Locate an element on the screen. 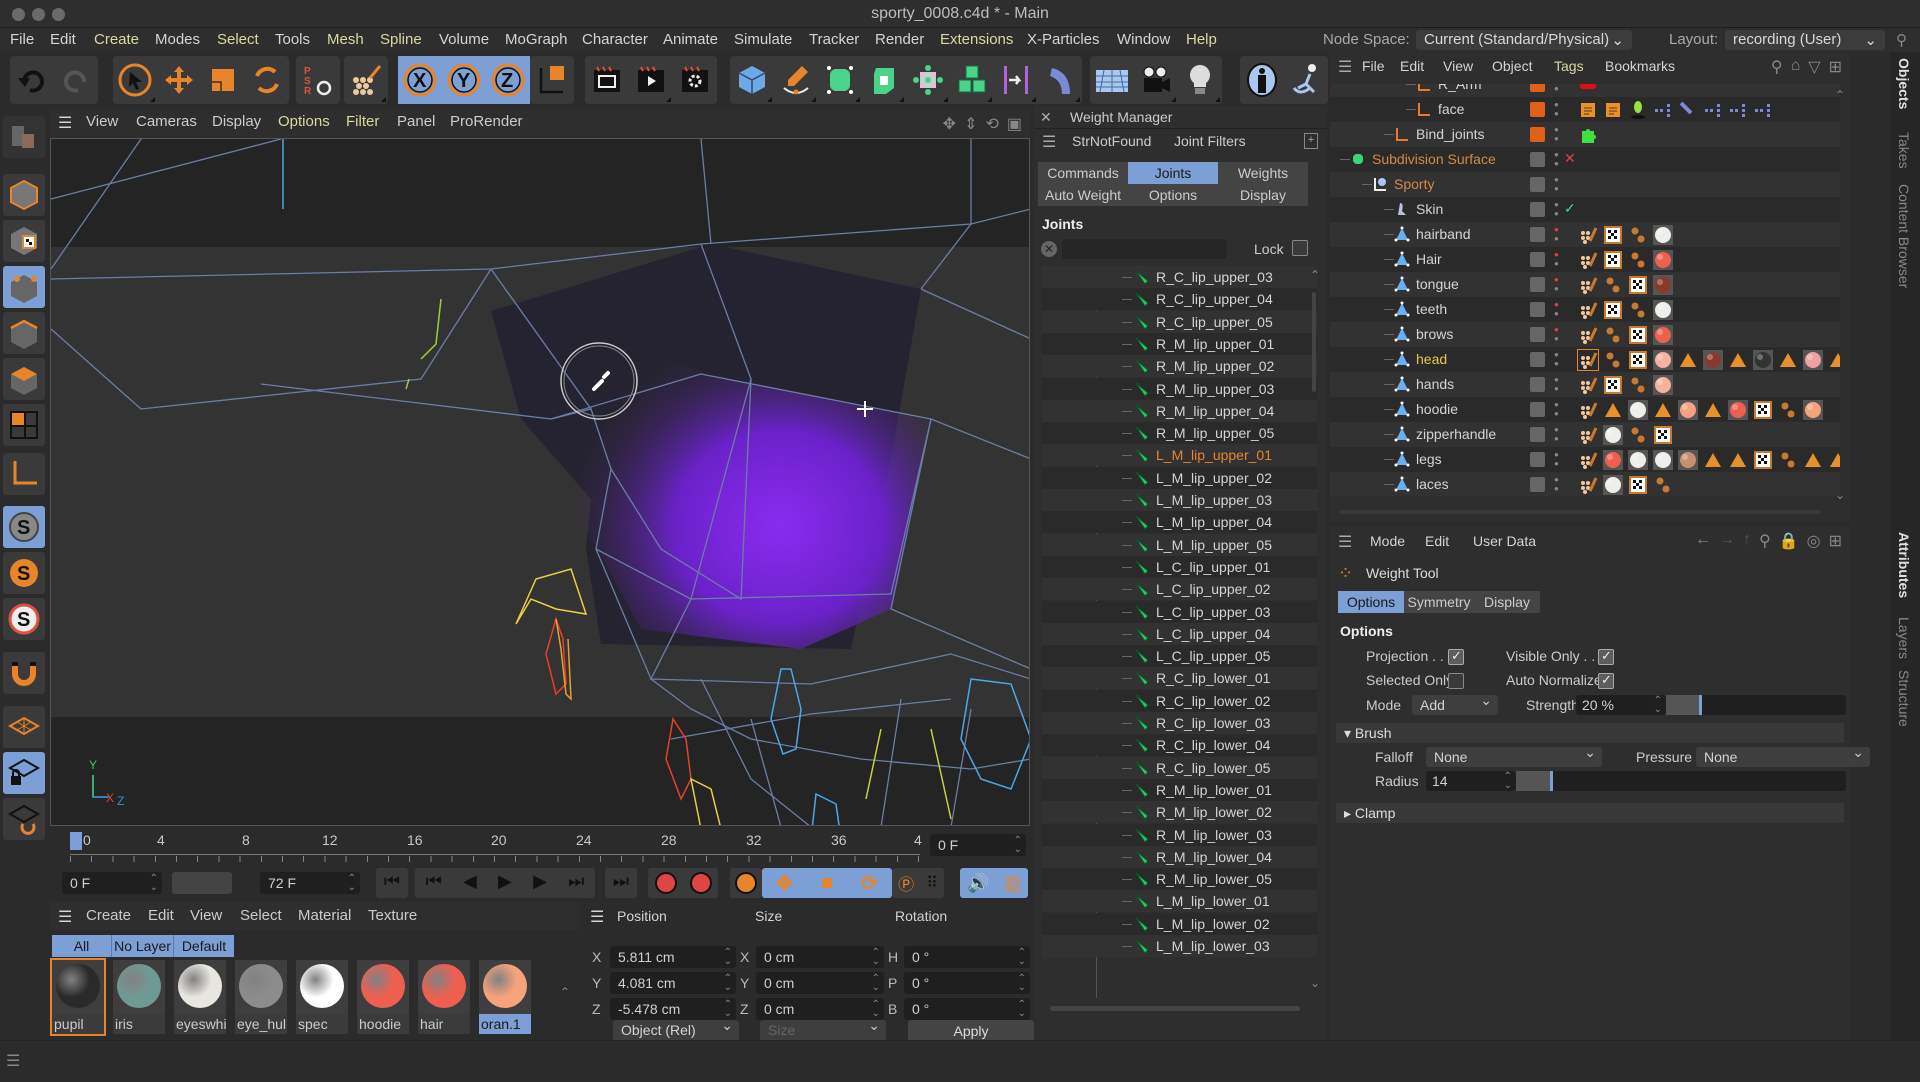  new-panel-icon: + is located at coordinates (1311, 141).